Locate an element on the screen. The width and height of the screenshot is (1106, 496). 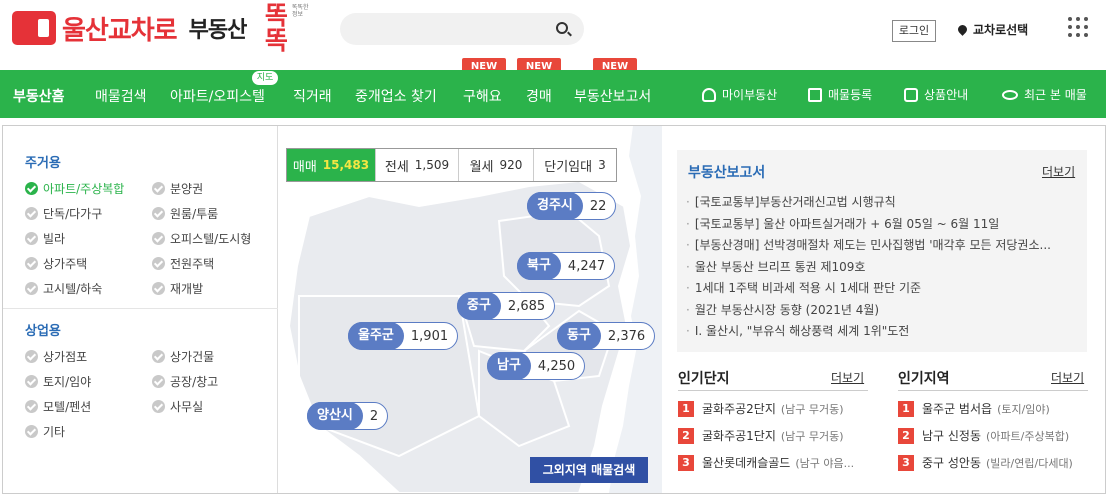
nav-item-search: 매물검색 is located at coordinates (121, 96).